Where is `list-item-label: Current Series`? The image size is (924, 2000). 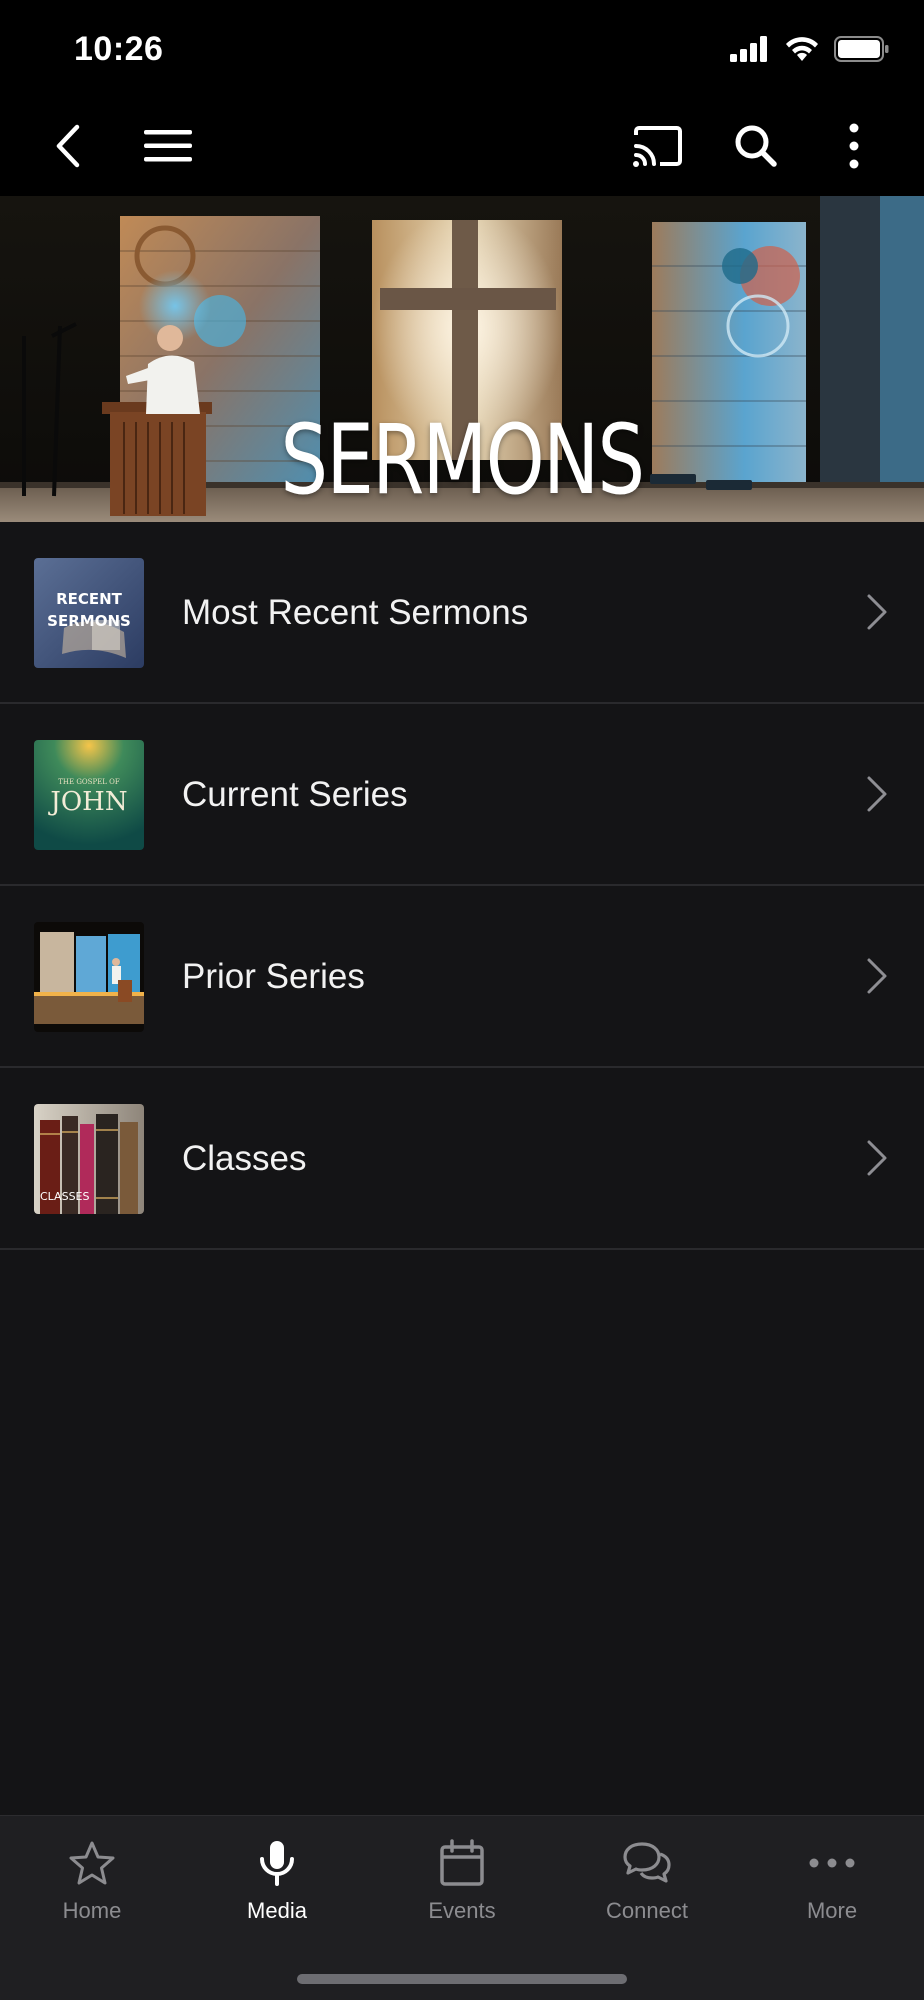 list-item-label: Current Series is located at coordinates (295, 794).